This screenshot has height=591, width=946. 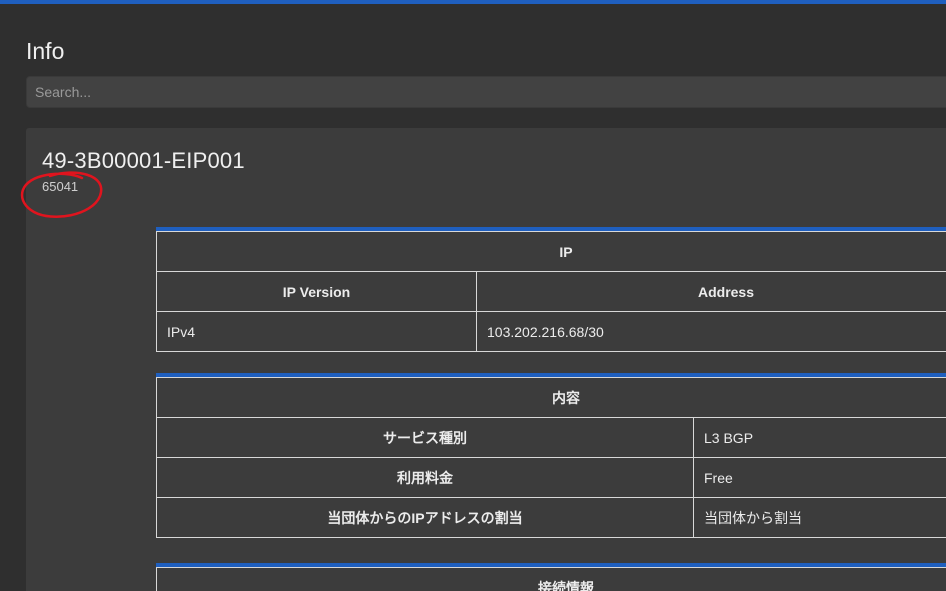 I want to click on table-row: 内容, so click(x=551, y=397).